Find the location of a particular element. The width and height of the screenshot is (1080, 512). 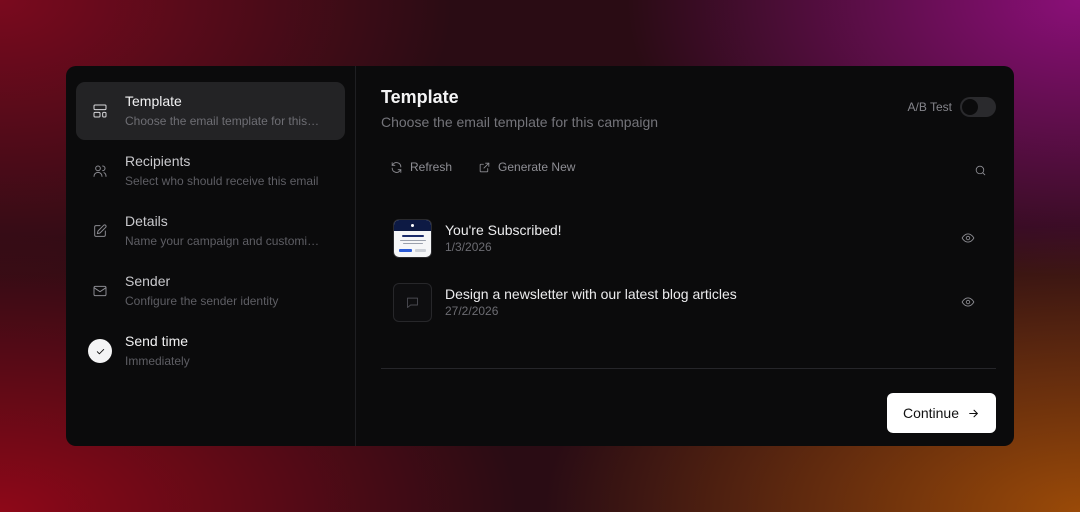

step-title: Template is located at coordinates (153, 101).